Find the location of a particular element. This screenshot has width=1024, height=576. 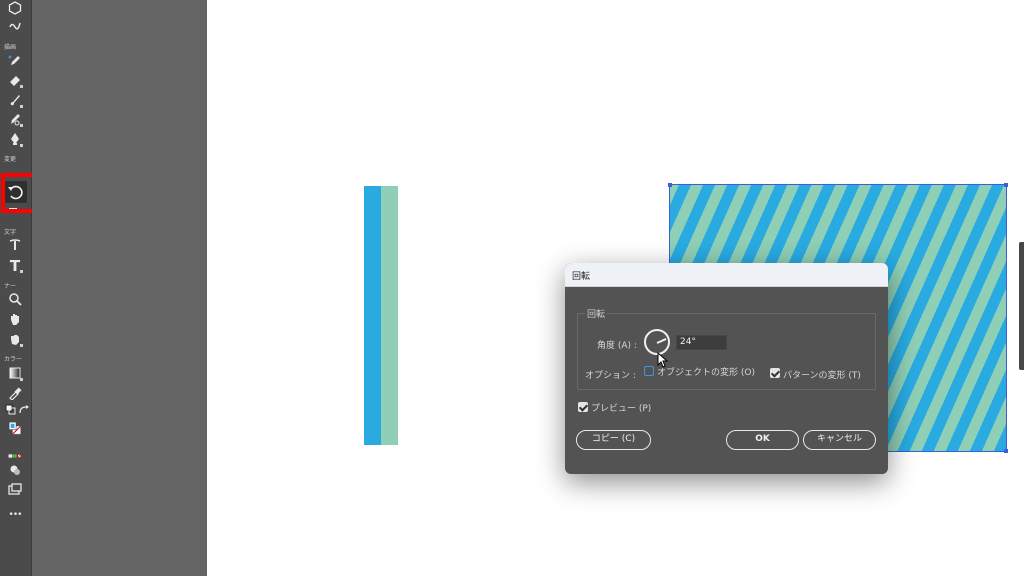

ok-button: OK is located at coordinates (762, 440).